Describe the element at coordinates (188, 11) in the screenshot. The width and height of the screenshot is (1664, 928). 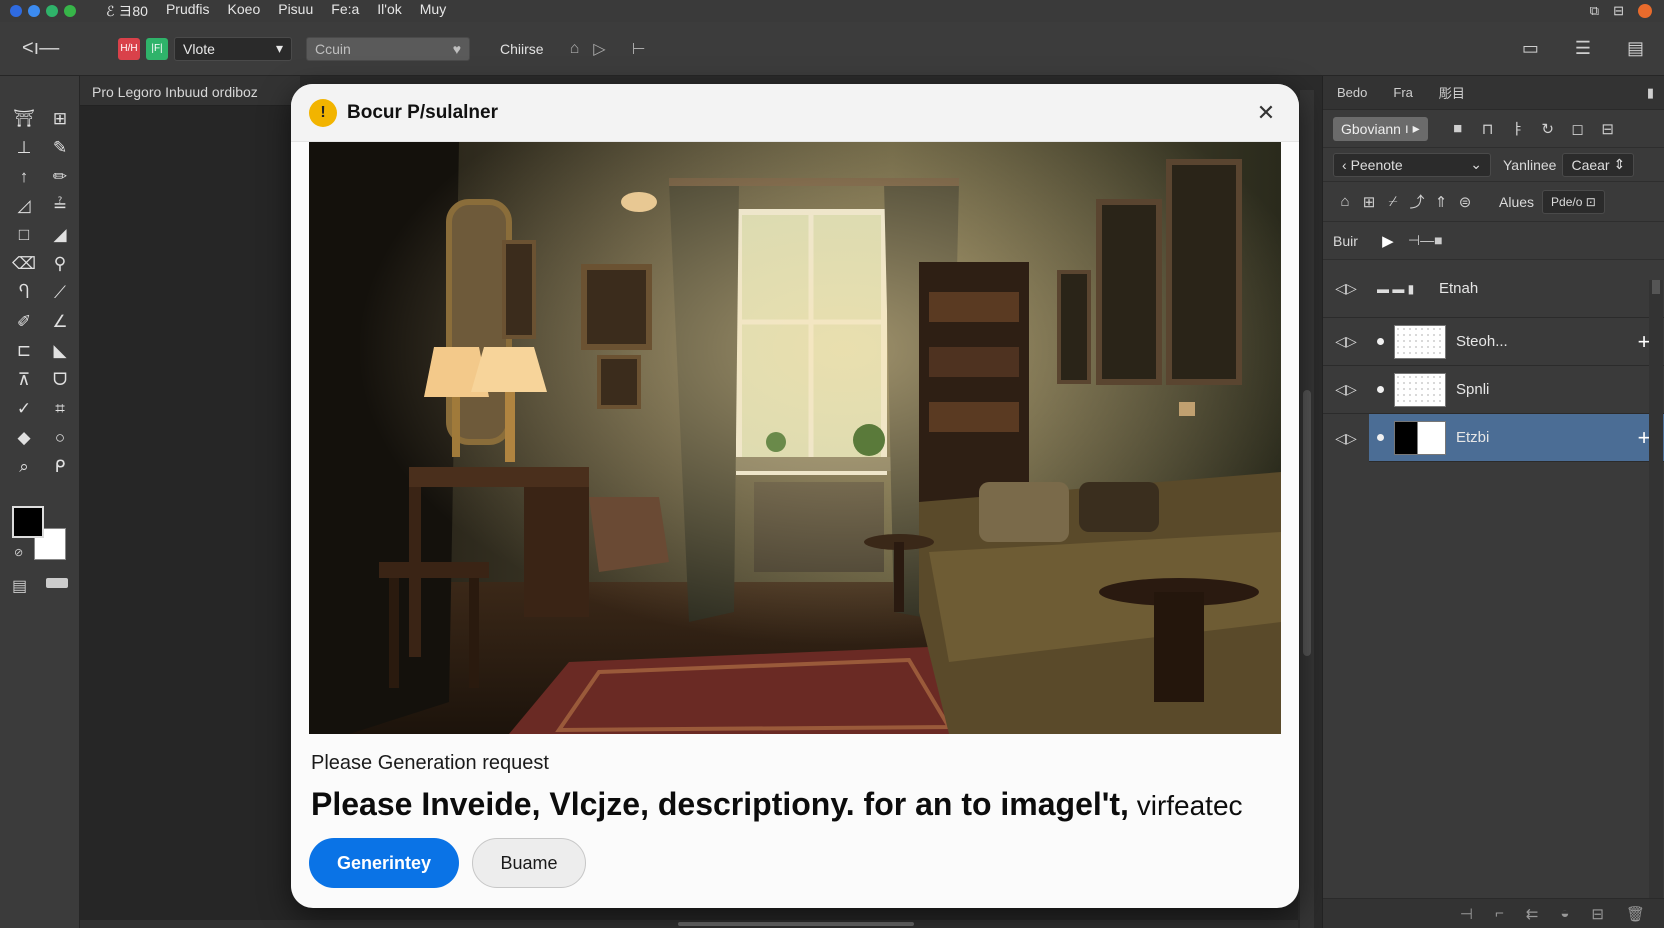
I see `menu-item-1: Prudfis` at that location.